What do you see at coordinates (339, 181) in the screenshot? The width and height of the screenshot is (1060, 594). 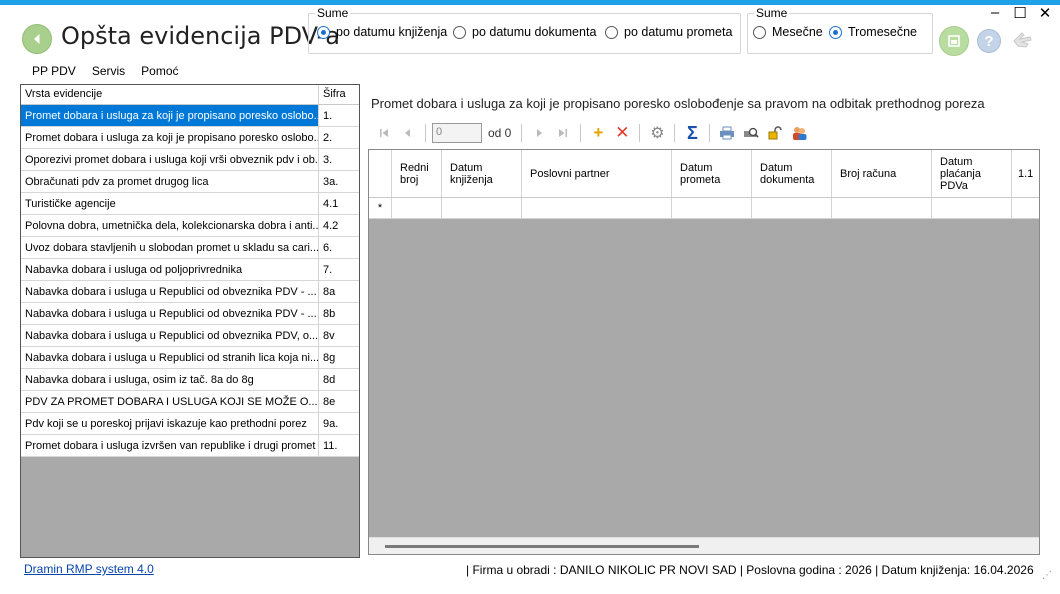 I see `evidencija-code-cell: 3a.` at bounding box center [339, 181].